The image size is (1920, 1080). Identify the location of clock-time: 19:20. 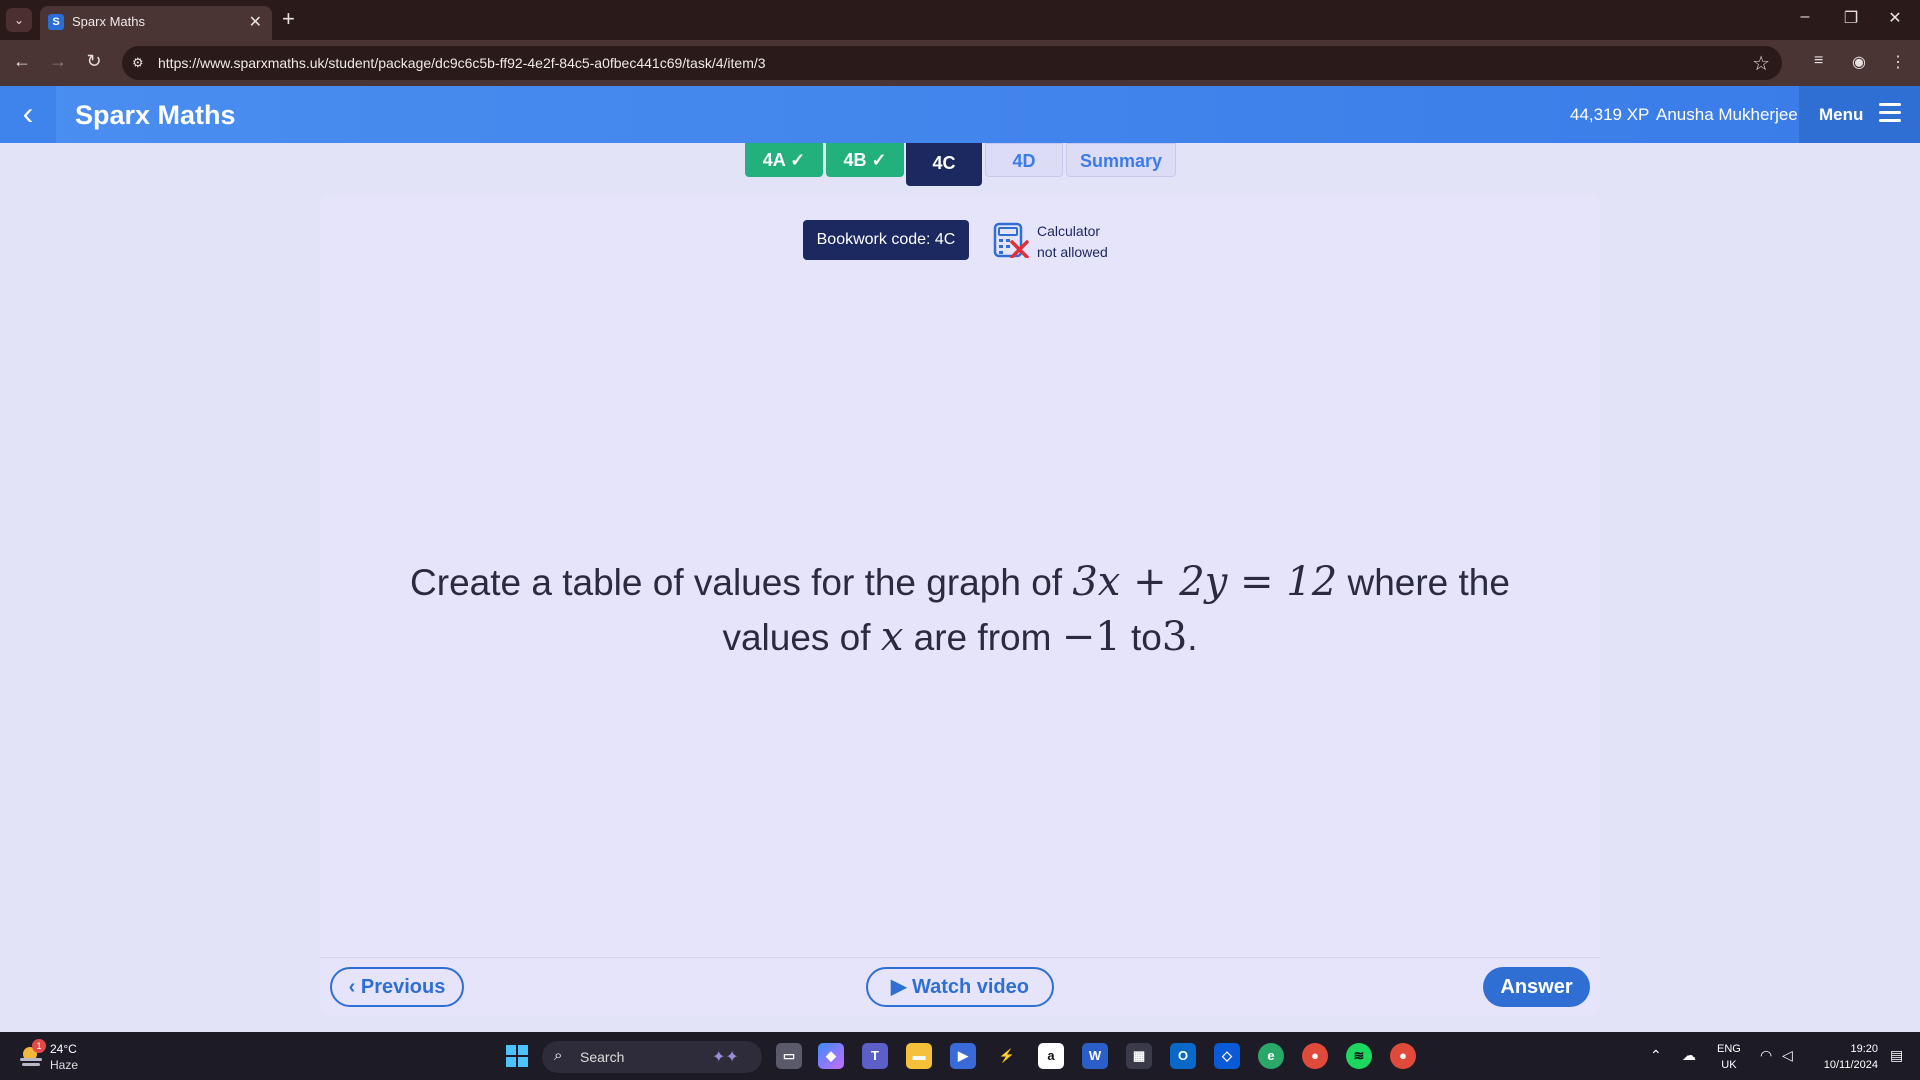
(1864, 1049).